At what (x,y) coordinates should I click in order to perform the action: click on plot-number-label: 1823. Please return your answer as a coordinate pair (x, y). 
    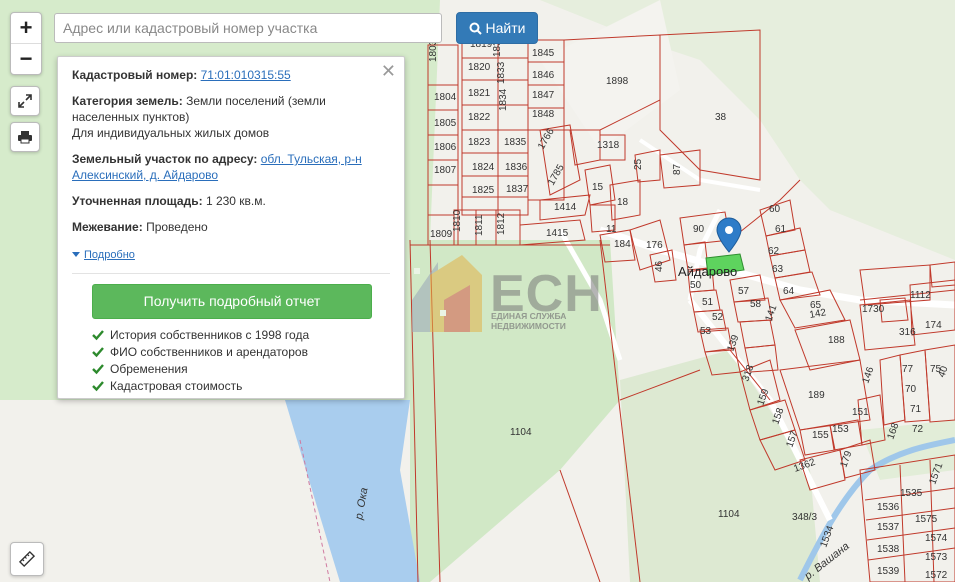
    Looking at the image, I should click on (479, 142).